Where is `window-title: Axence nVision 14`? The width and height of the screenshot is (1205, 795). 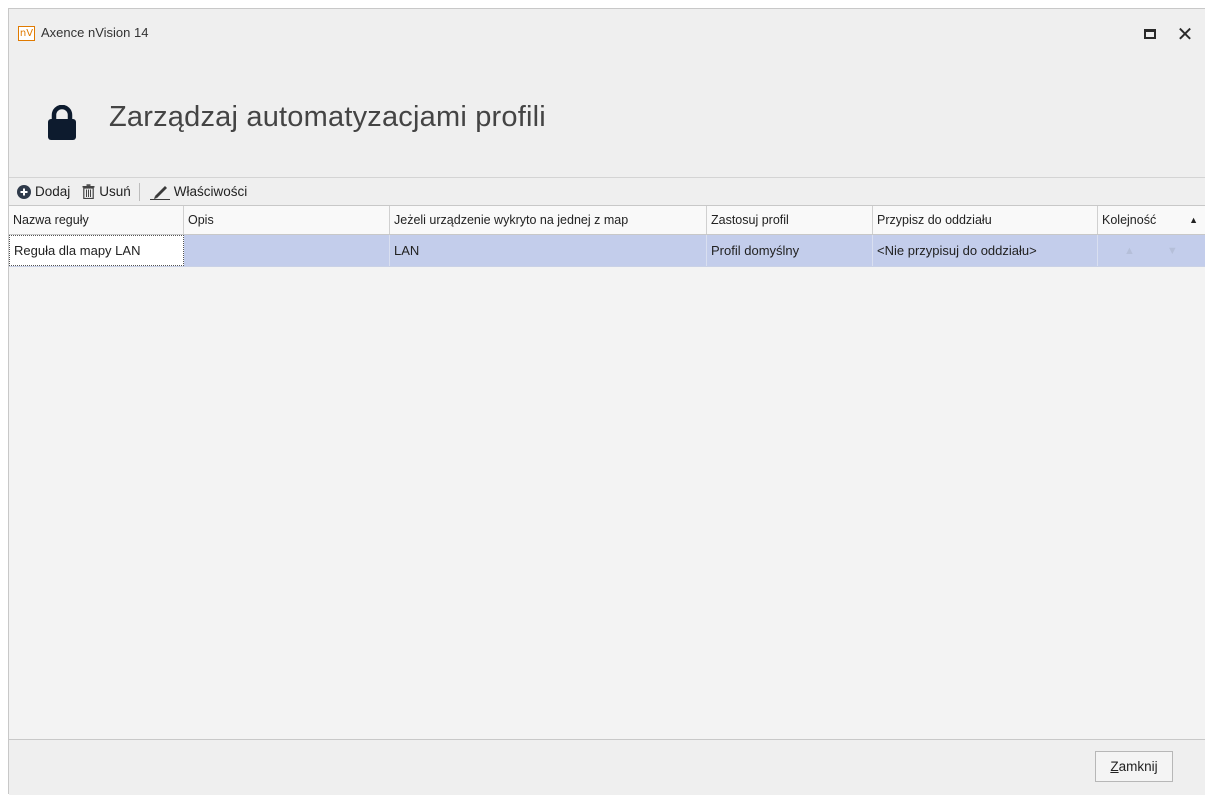
window-title: Axence nVision 14 is located at coordinates (95, 32).